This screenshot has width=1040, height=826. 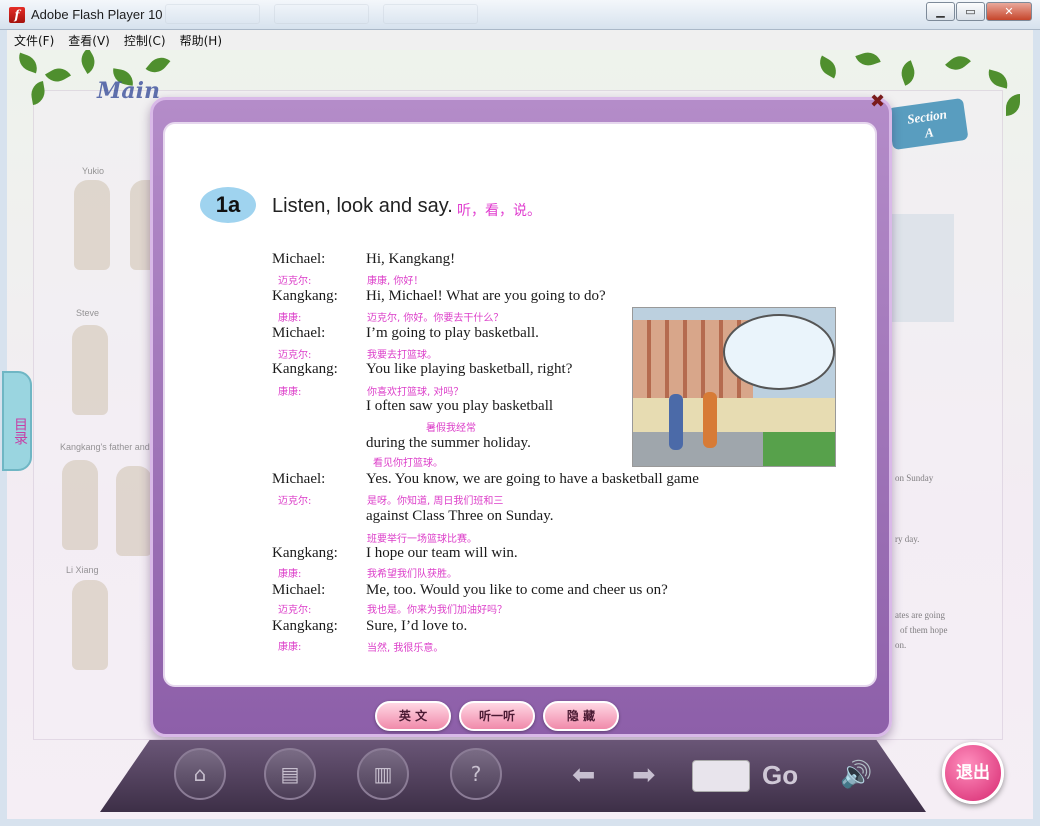 I want to click on background-name-label: Steve, so click(x=88, y=313).